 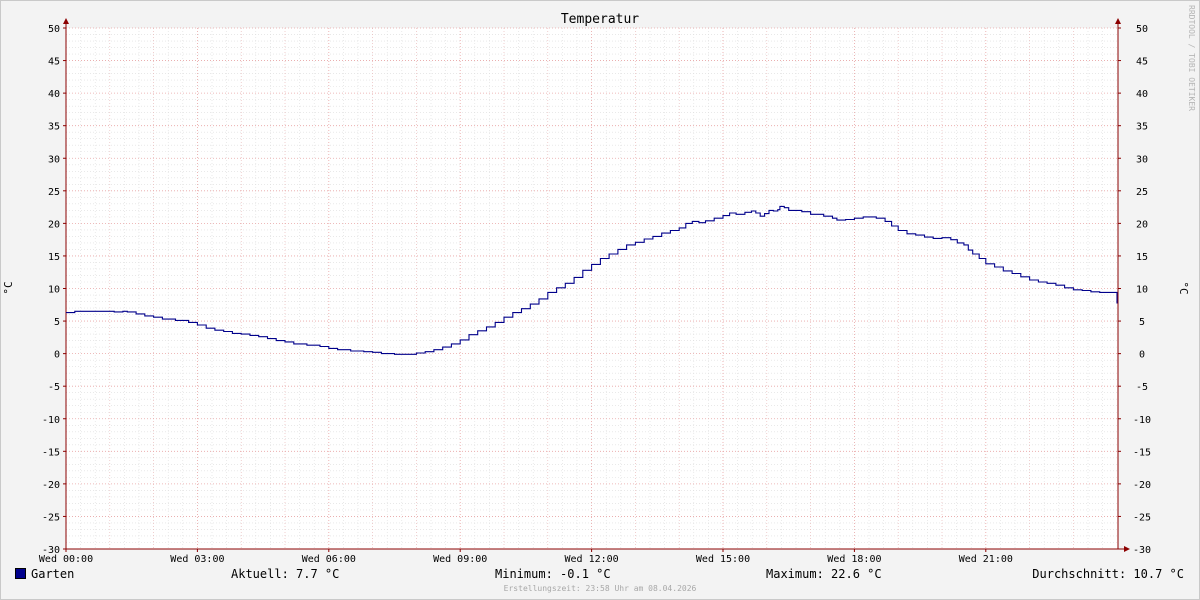 What do you see at coordinates (285, 574) in the screenshot?
I see `legend-current: Aktuell: 7.7 °C` at bounding box center [285, 574].